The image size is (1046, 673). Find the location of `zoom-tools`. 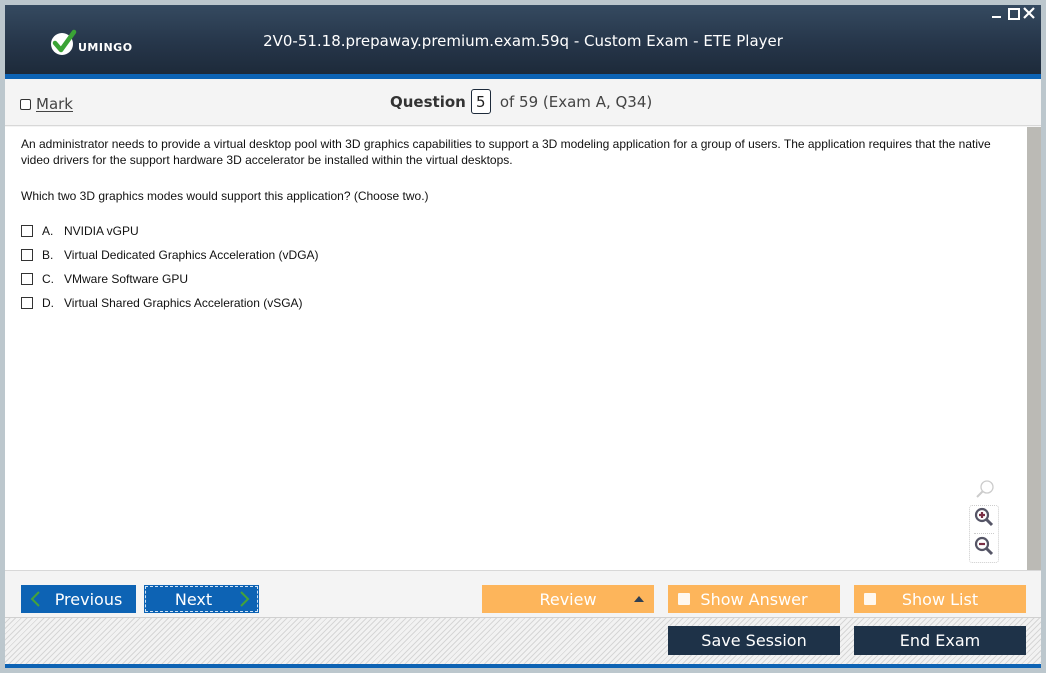

zoom-tools is located at coordinates (985, 521).